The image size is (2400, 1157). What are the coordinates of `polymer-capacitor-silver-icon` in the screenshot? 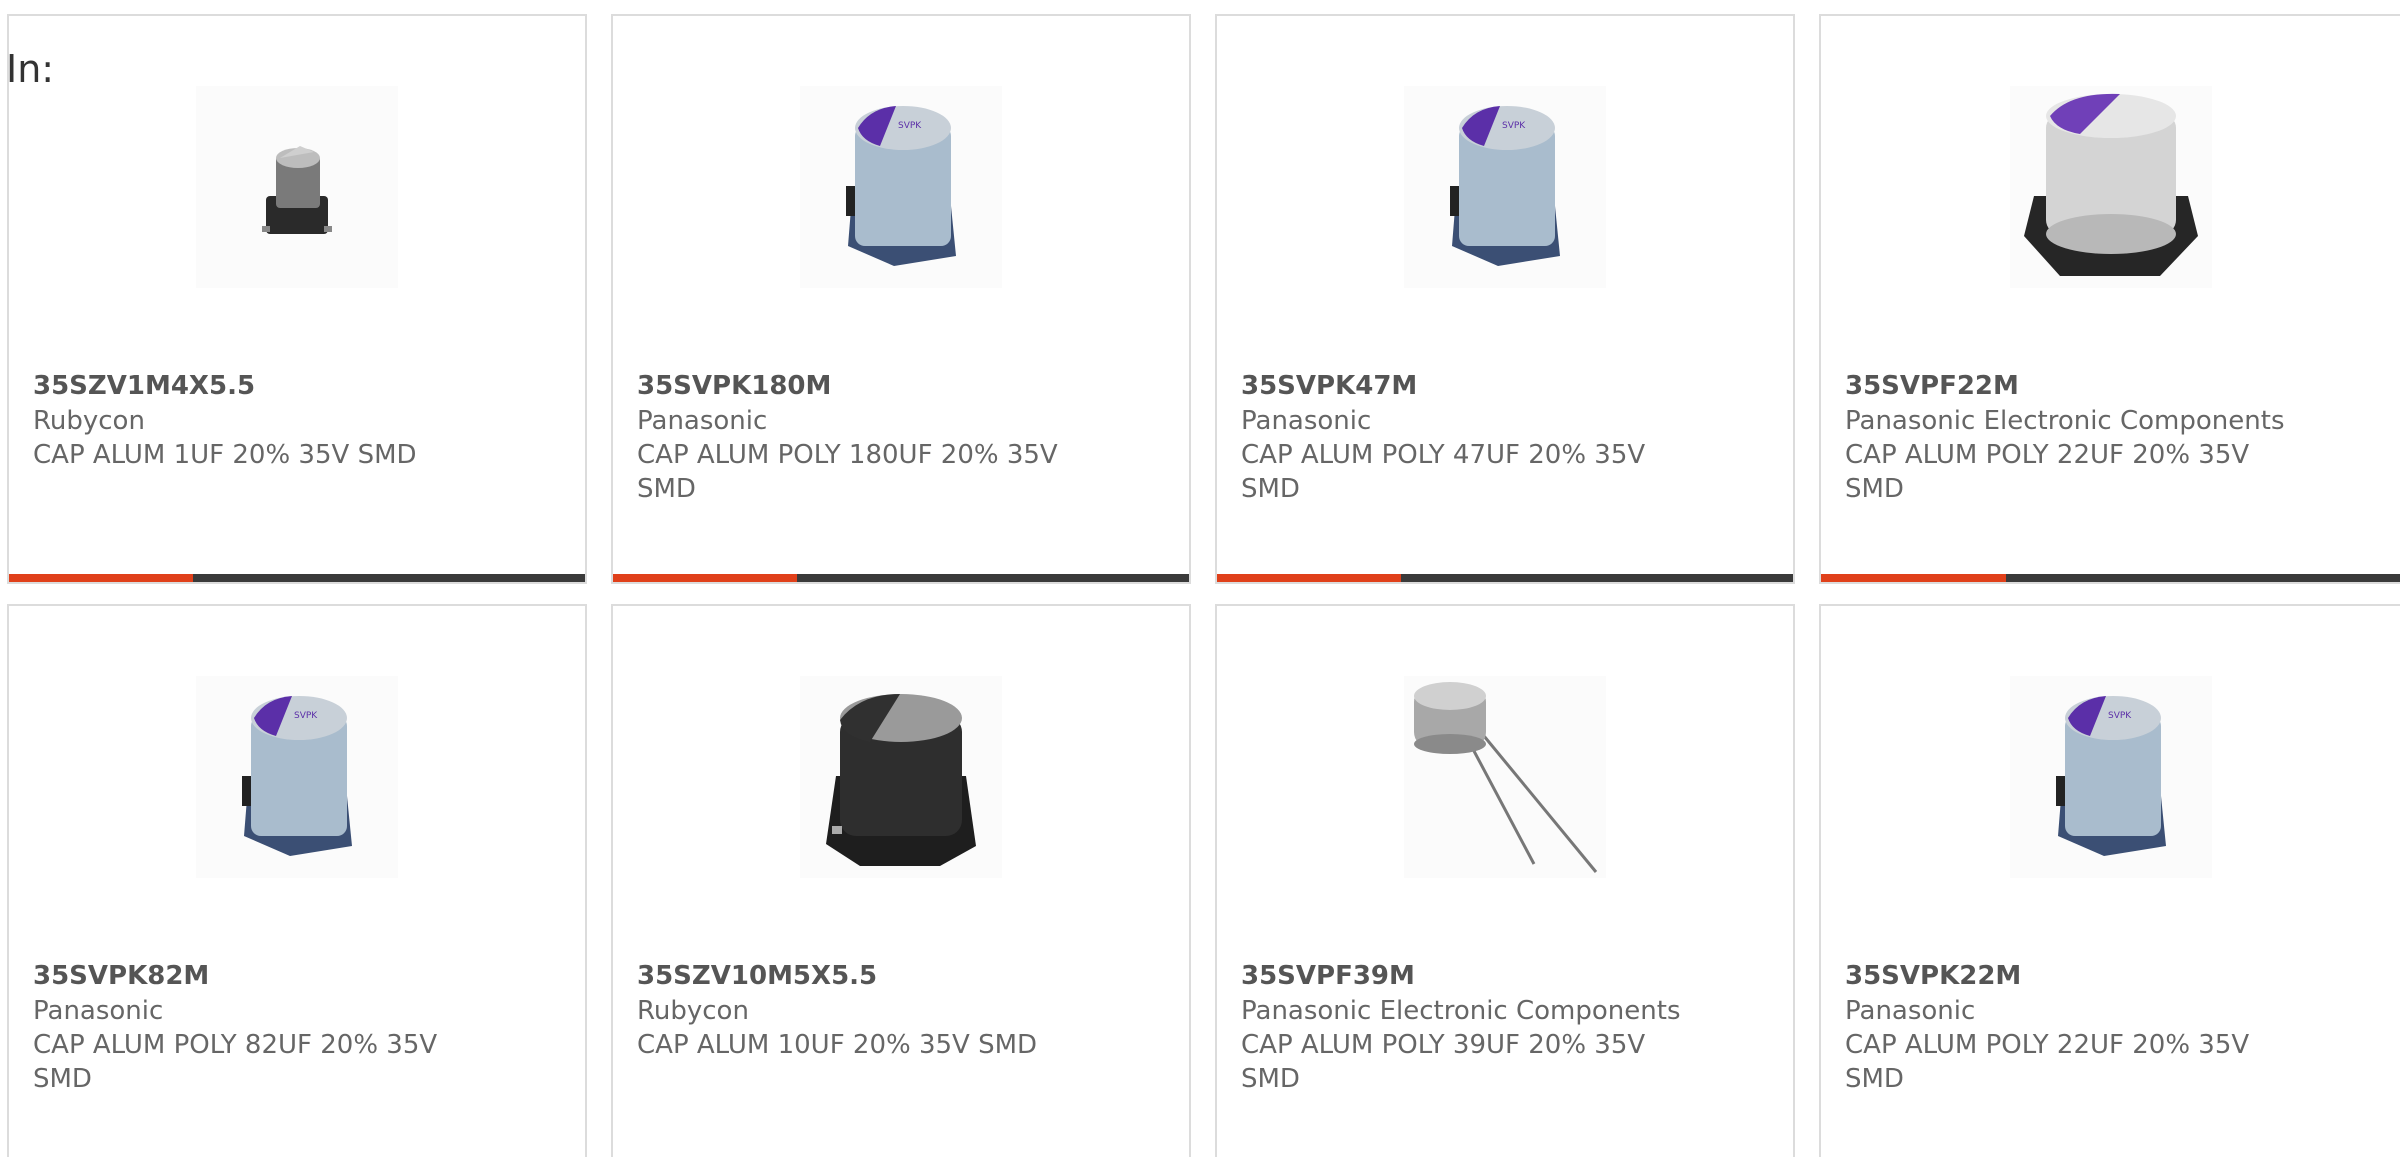 It's located at (2110, 187).